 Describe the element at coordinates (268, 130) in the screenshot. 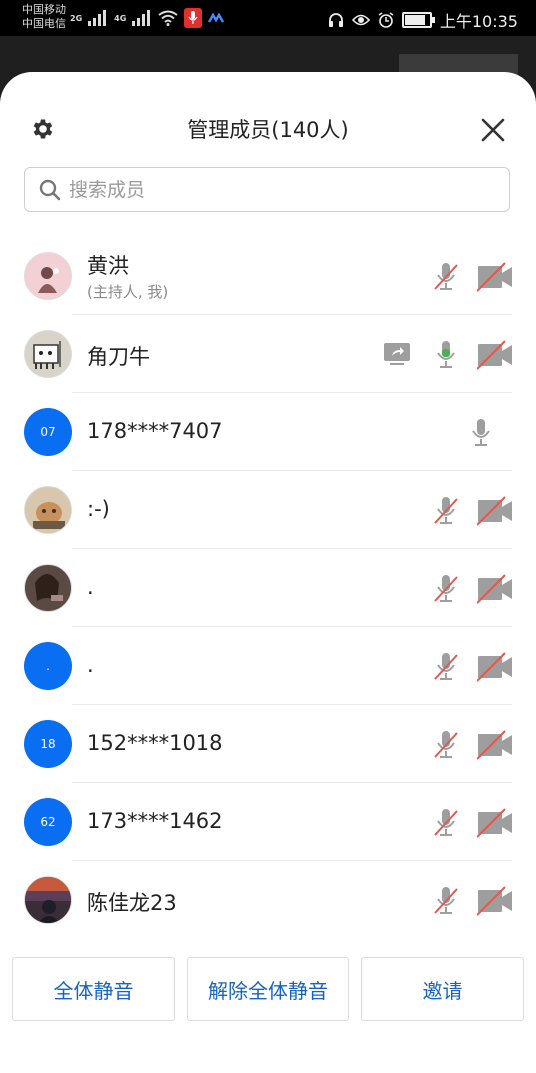

I see `page-title: 管理成员(140人)` at that location.